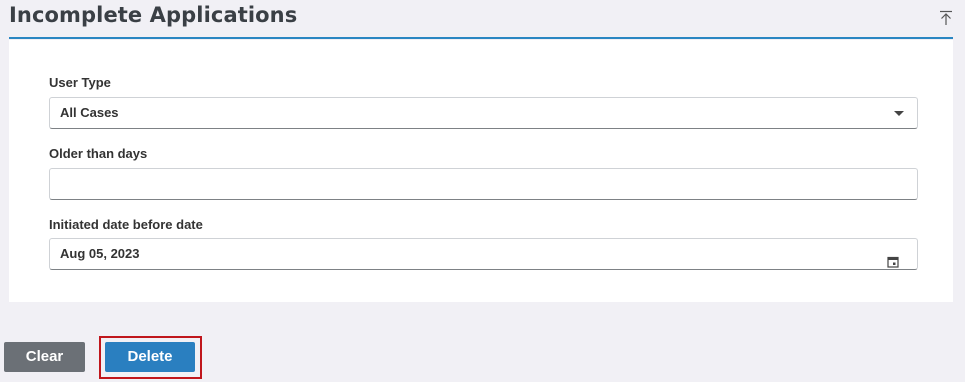  Describe the element at coordinates (893, 258) in the screenshot. I see `calendar-icon` at that location.